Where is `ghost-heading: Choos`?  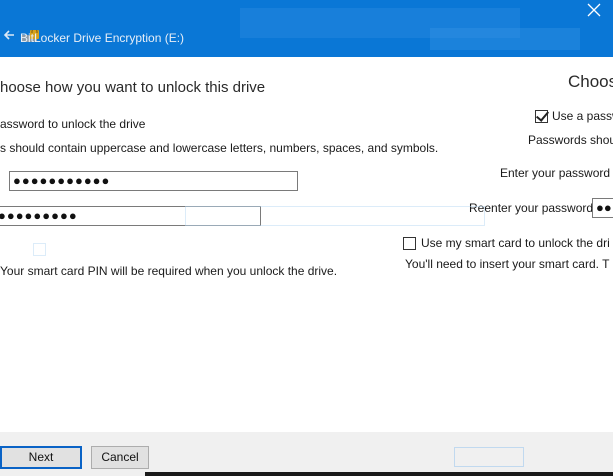 ghost-heading: Choos is located at coordinates (590, 81).